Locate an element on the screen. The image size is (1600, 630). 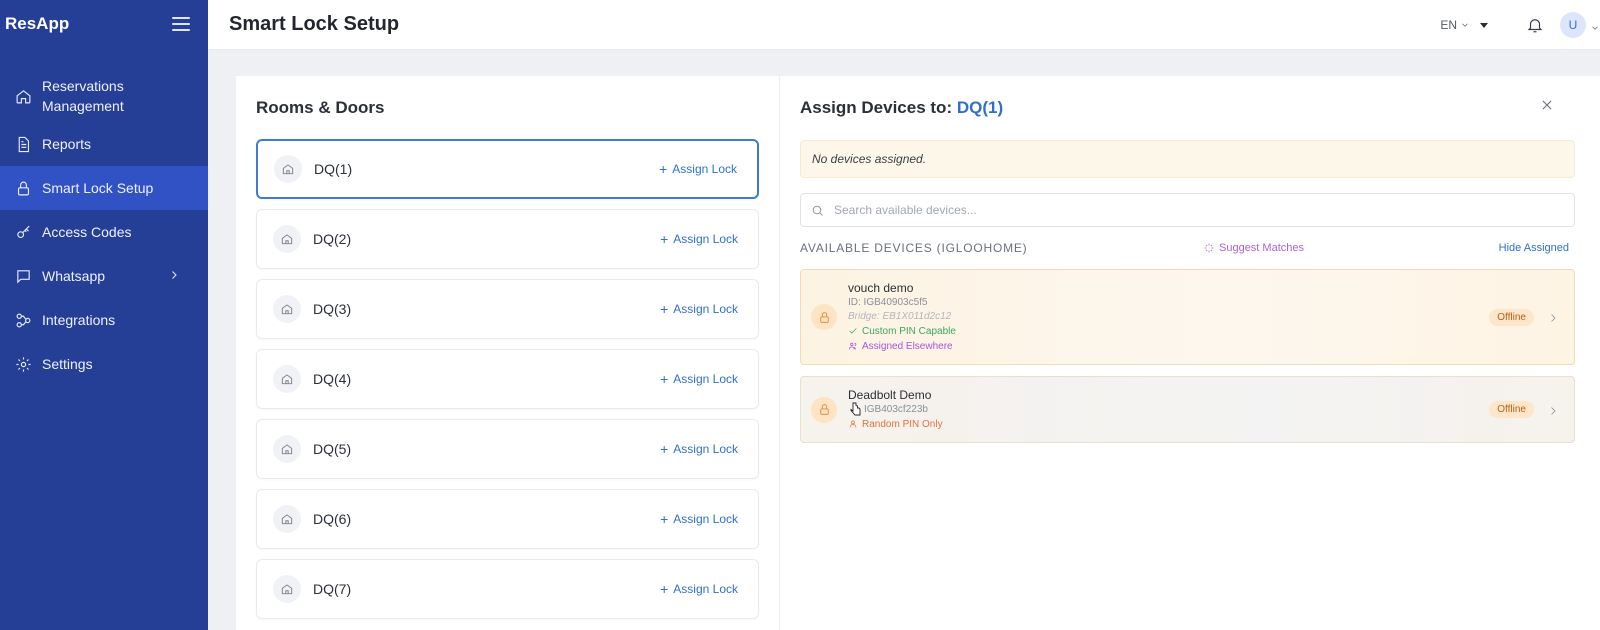
close-icon is located at coordinates (1548, 106).